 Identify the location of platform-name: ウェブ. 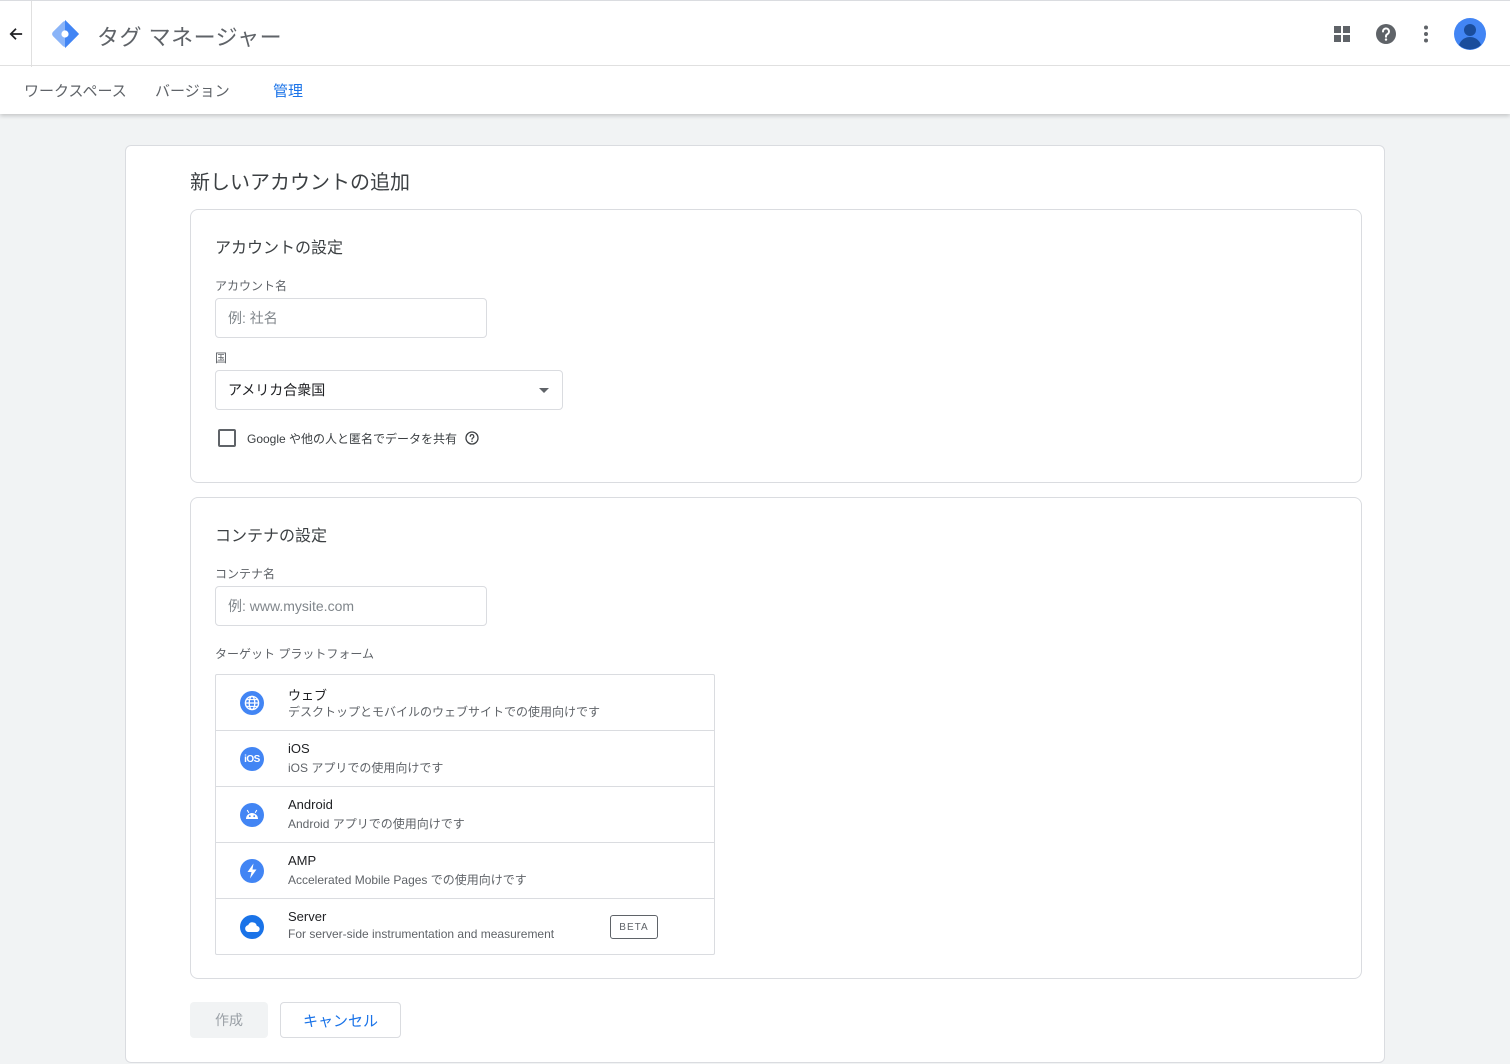
(308, 695).